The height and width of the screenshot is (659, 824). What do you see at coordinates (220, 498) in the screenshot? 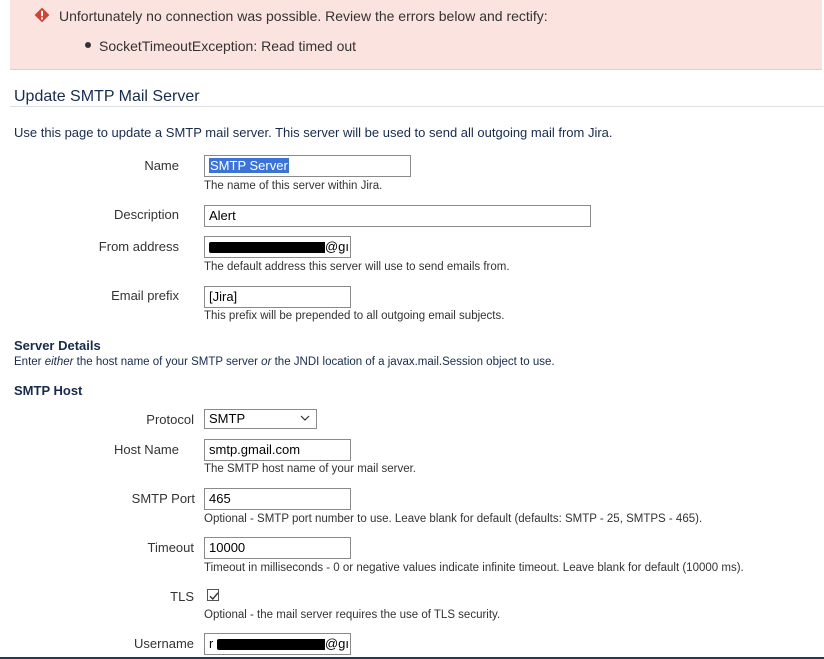
I see `smtp-port-value: 465` at bounding box center [220, 498].